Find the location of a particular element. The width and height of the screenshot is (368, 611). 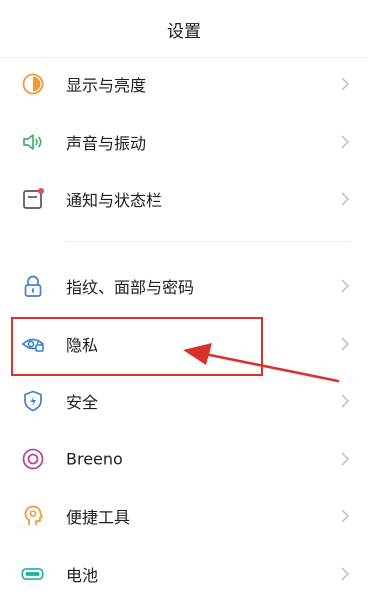

settings-item-label: 指纹、面部与密码 is located at coordinates (130, 287).